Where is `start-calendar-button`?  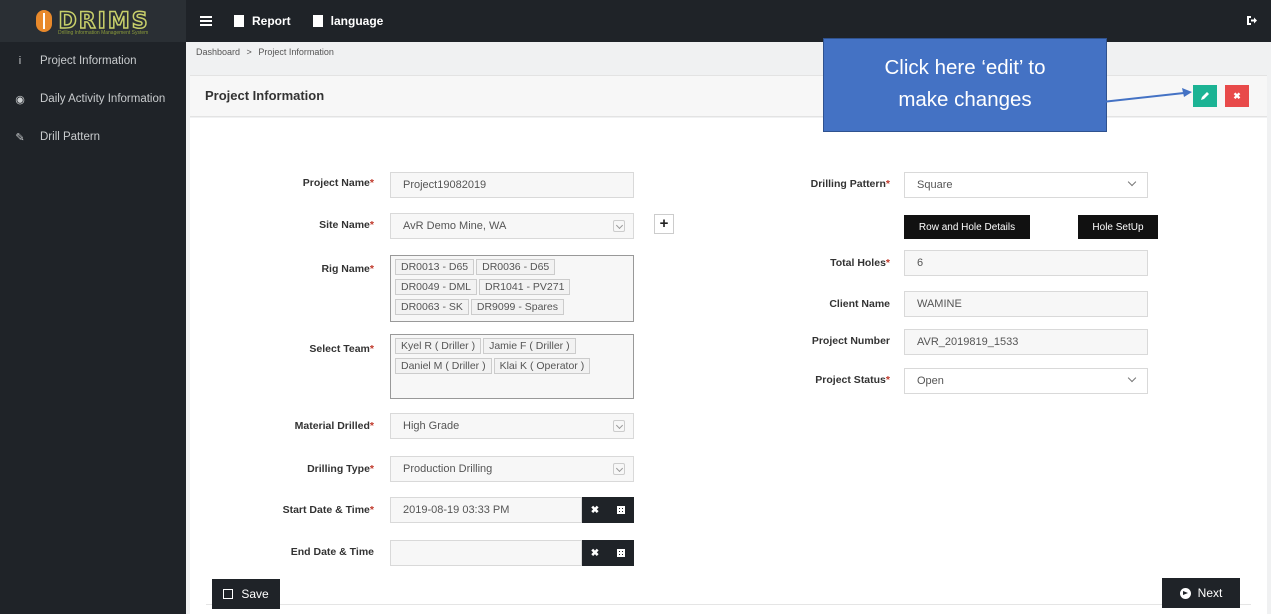 start-calendar-button is located at coordinates (621, 510).